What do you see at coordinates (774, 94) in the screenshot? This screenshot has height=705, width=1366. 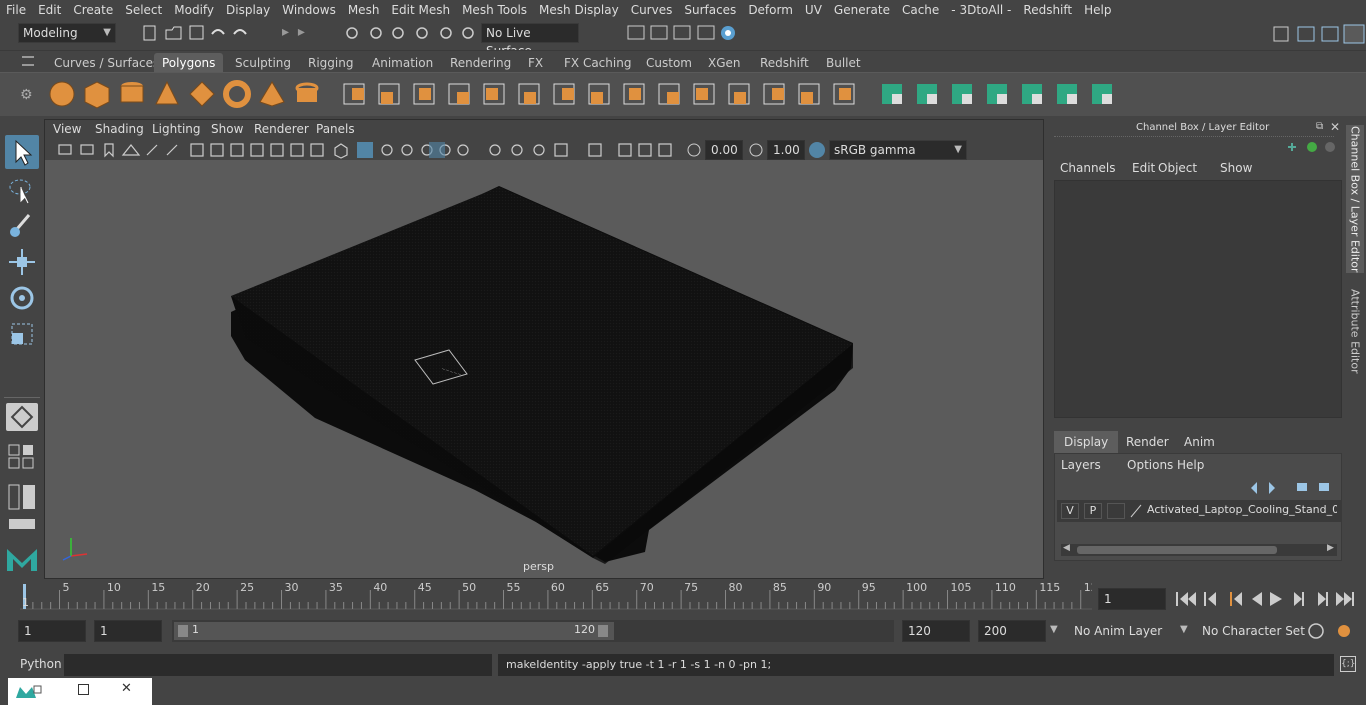 I see `fill-hole-icon` at bounding box center [774, 94].